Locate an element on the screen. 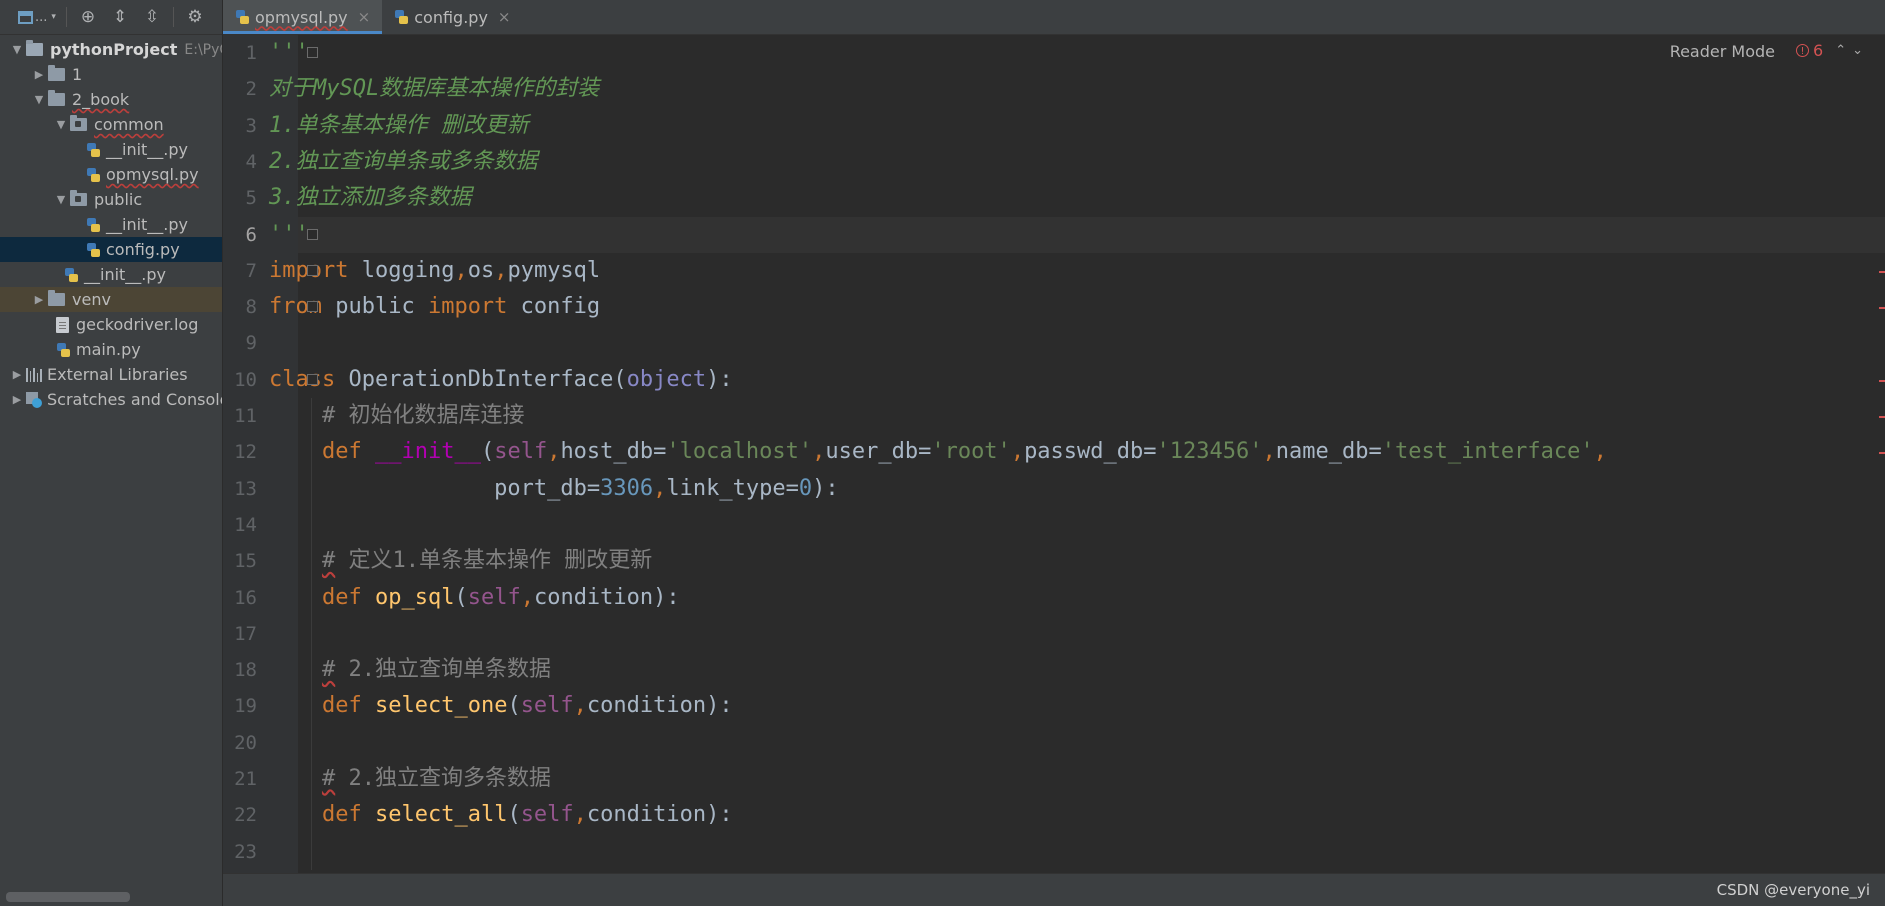 The height and width of the screenshot is (906, 1885). reader-mode-button: Reader Mode is located at coordinates (1722, 51).